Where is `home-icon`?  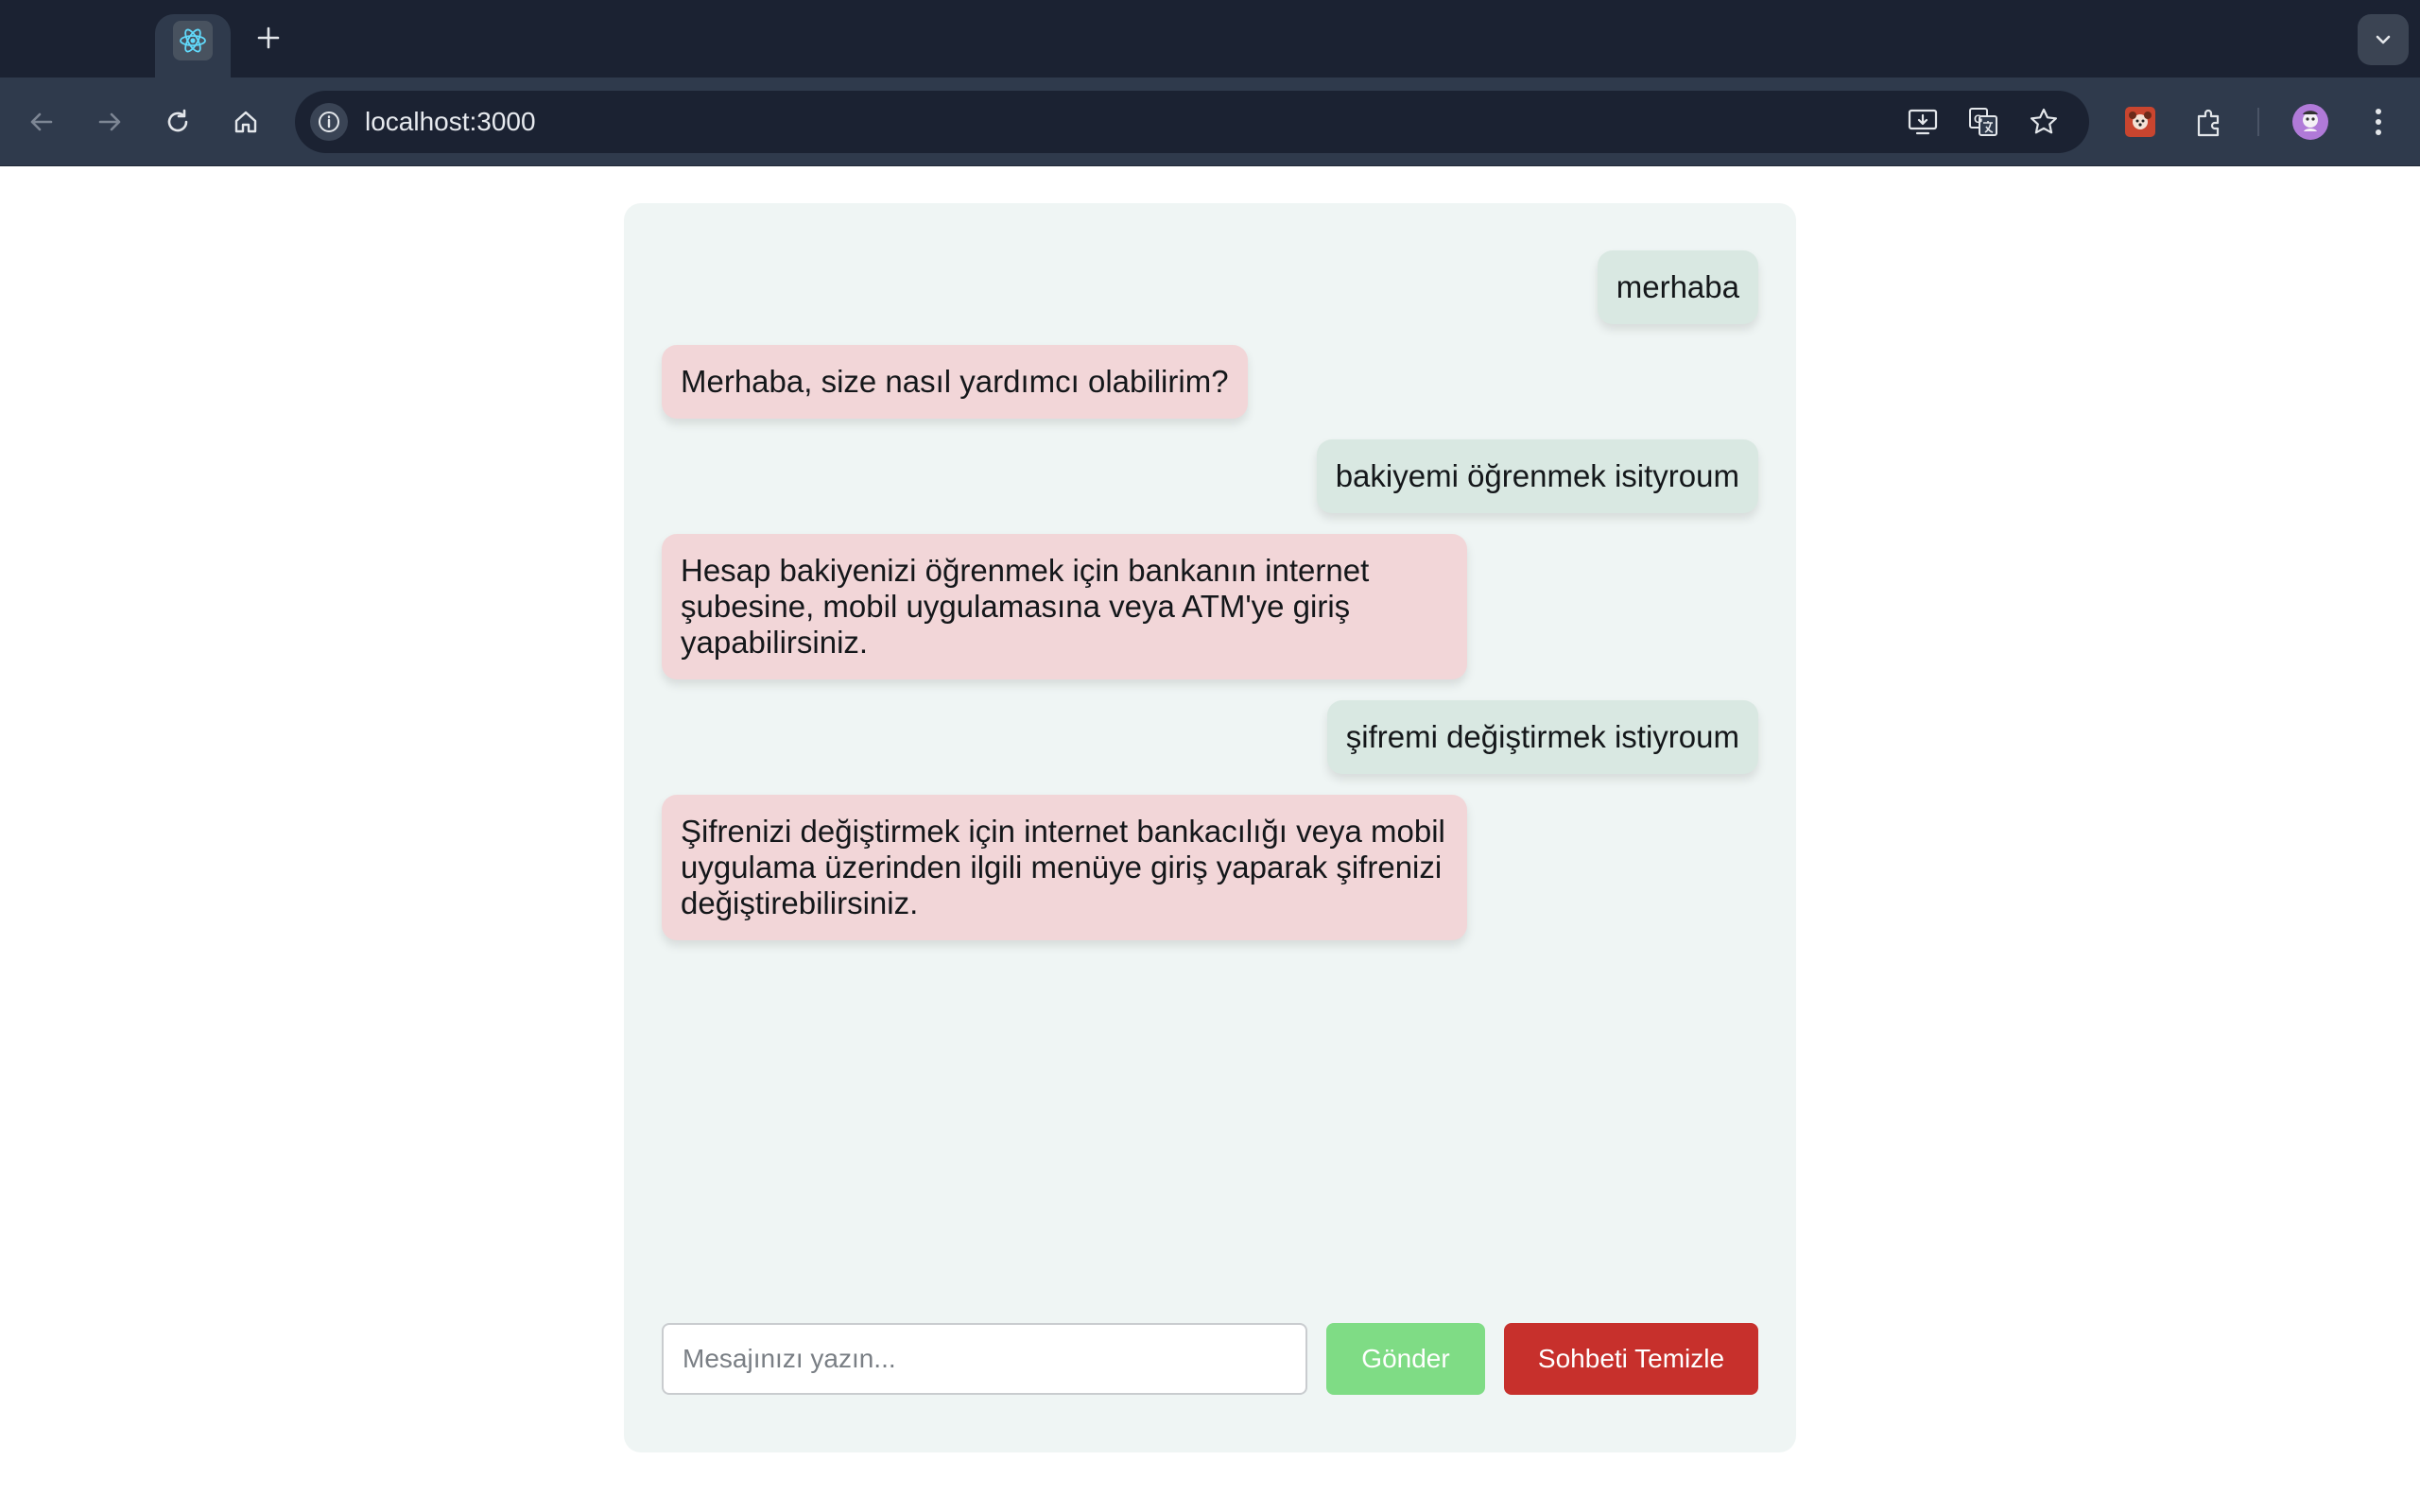
home-icon is located at coordinates (245, 122).